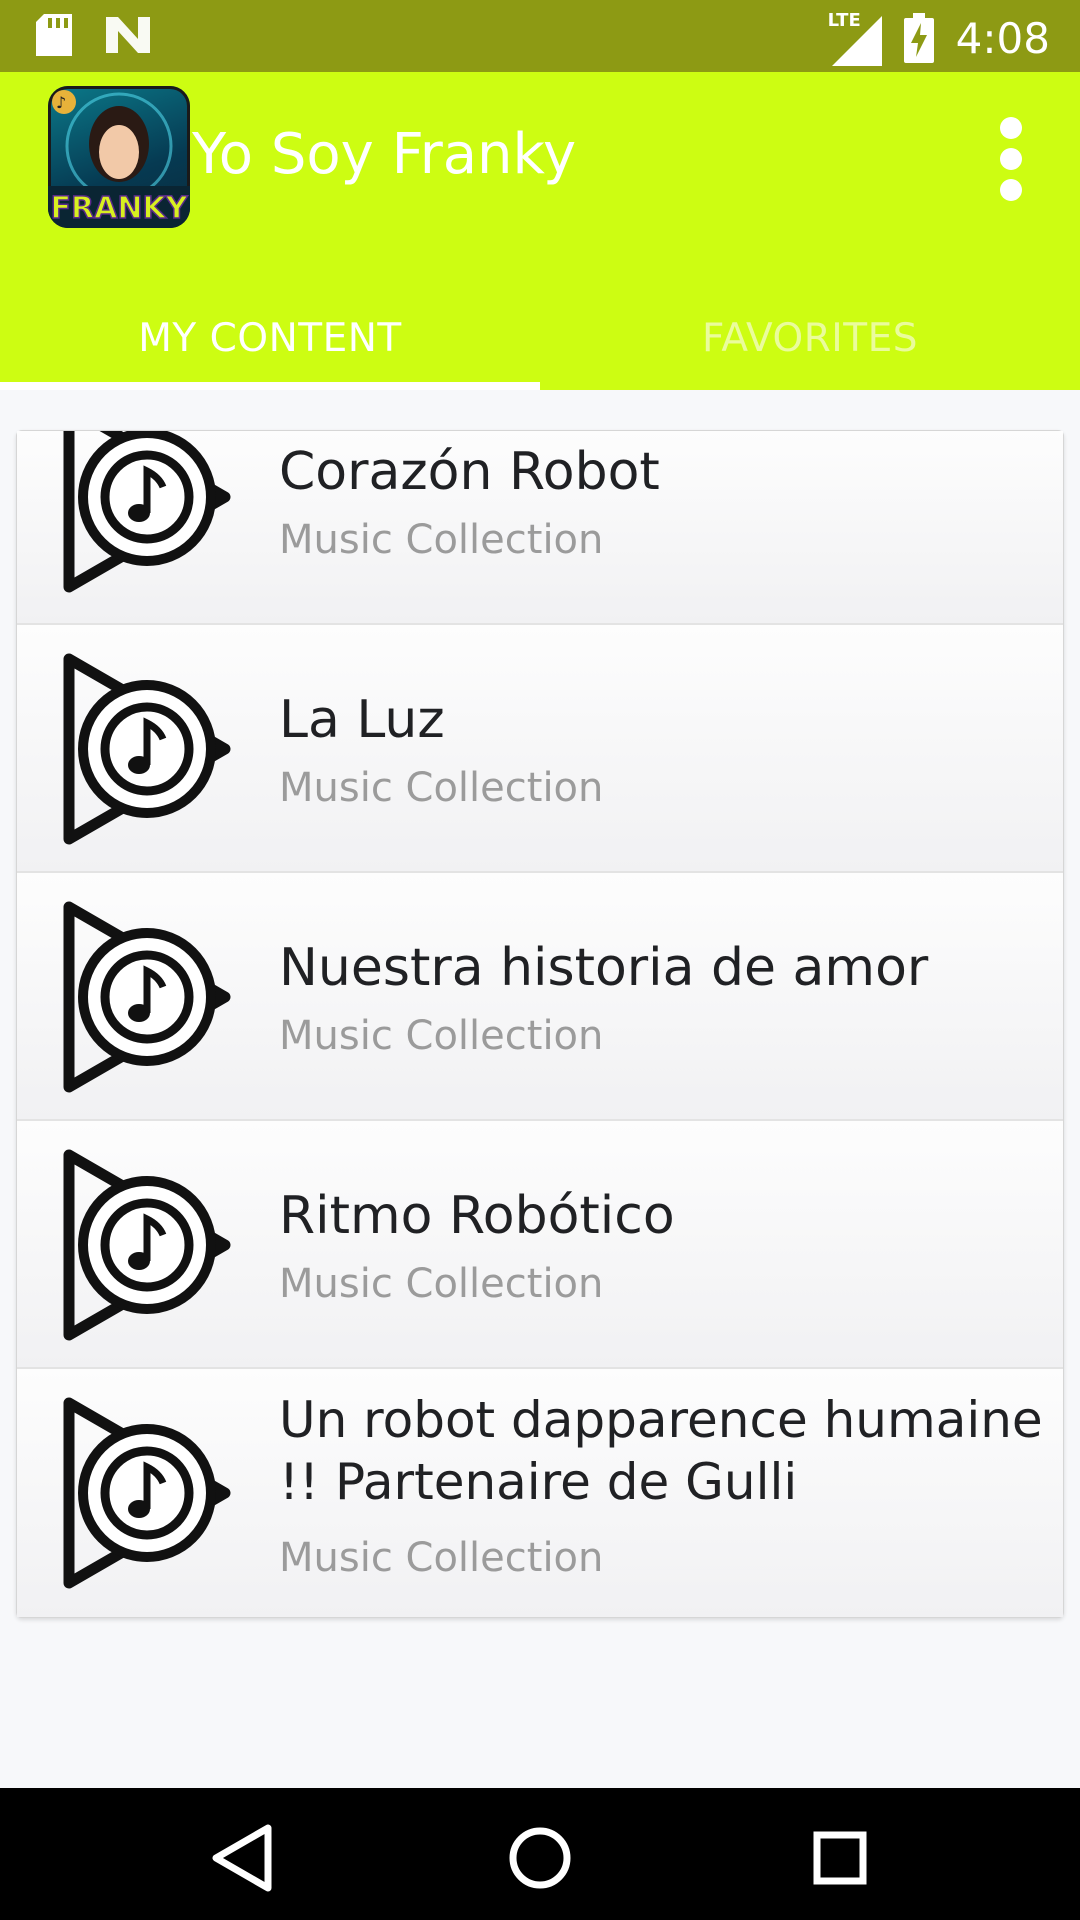 The image size is (1080, 1920). I want to click on tab-indicator, so click(270, 386).